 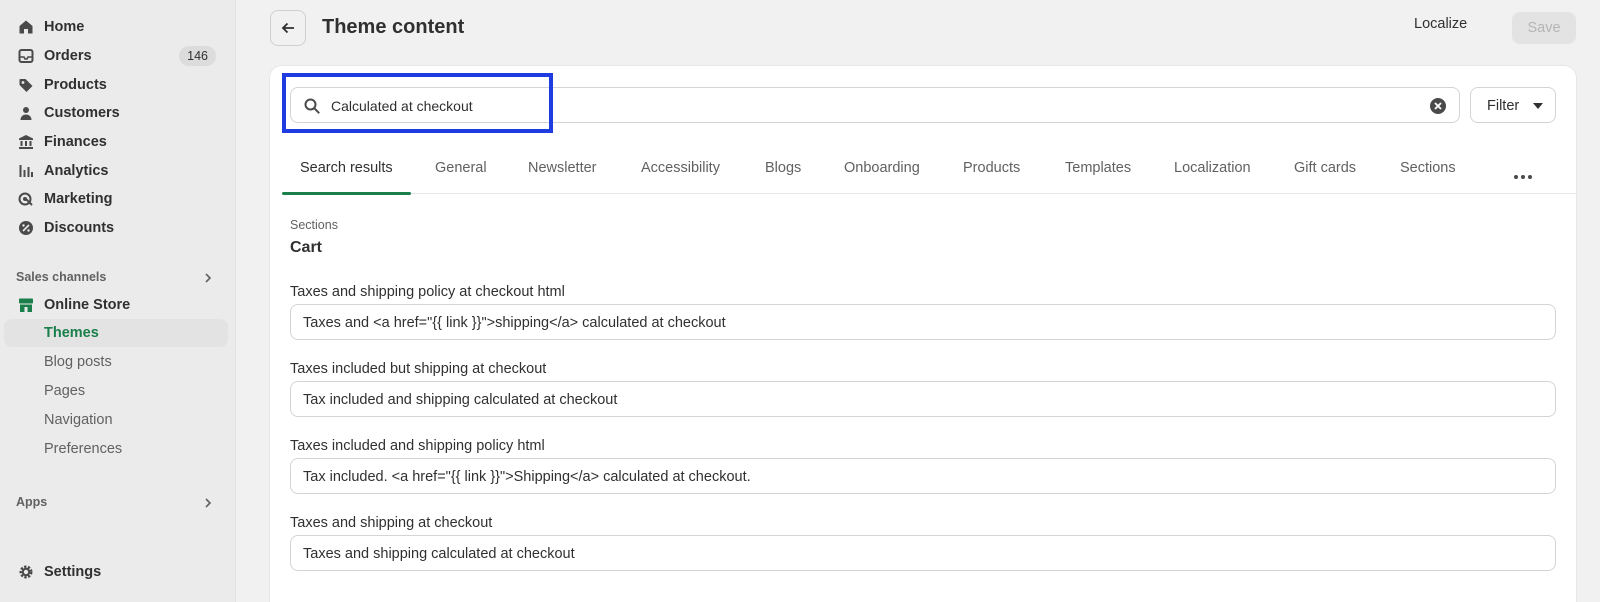 I want to click on search-highlight-box, so click(x=417, y=103).